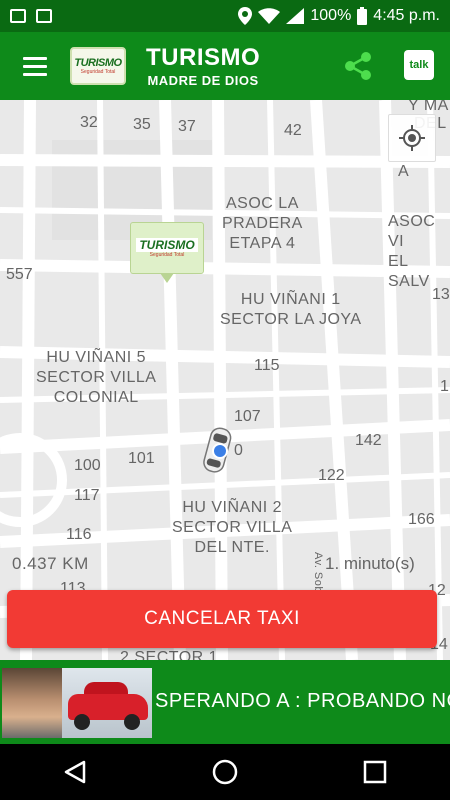 The width and height of the screenshot is (450, 800). I want to click on crosshair-icon, so click(412, 138).